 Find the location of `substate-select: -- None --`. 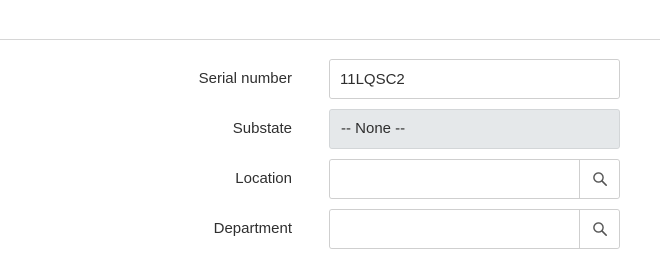

substate-select: -- None -- is located at coordinates (474, 129).